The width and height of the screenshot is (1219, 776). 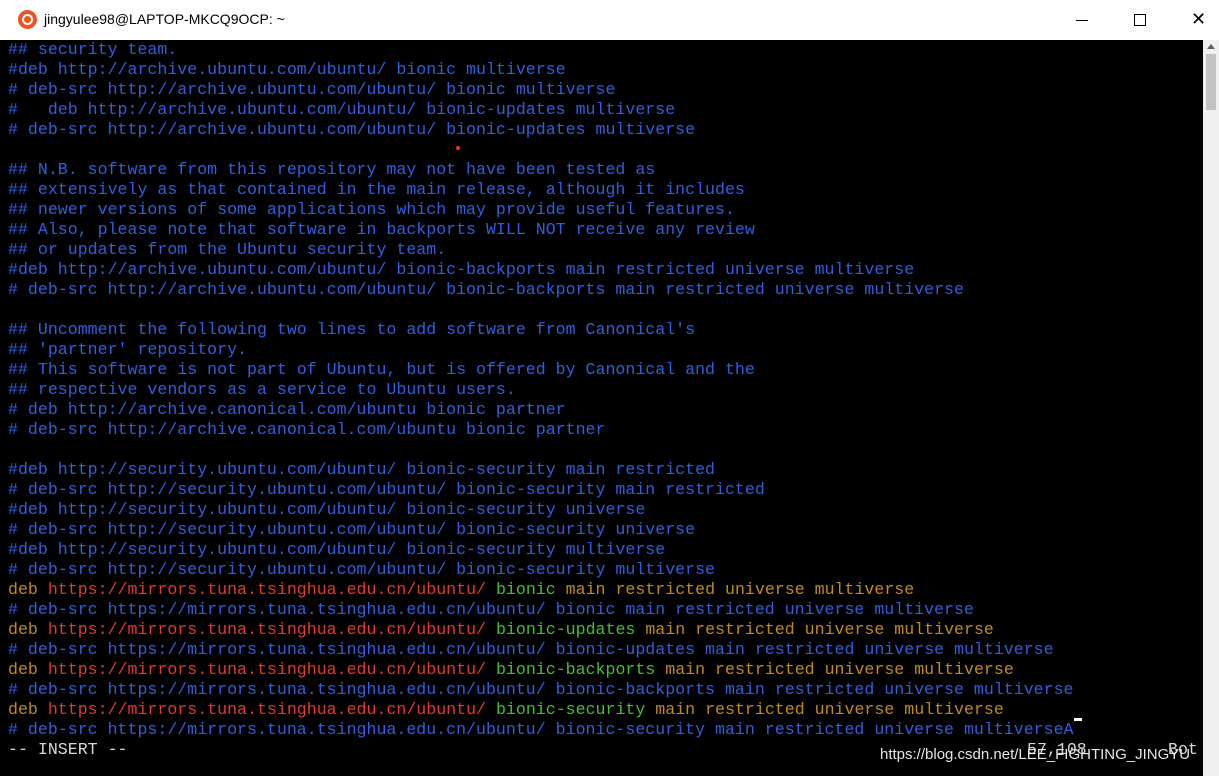 What do you see at coordinates (609, 20) in the screenshot?
I see `title-bar: jingyulee98@LAPTOP-MKCQ9OCP: ~ ✕` at bounding box center [609, 20].